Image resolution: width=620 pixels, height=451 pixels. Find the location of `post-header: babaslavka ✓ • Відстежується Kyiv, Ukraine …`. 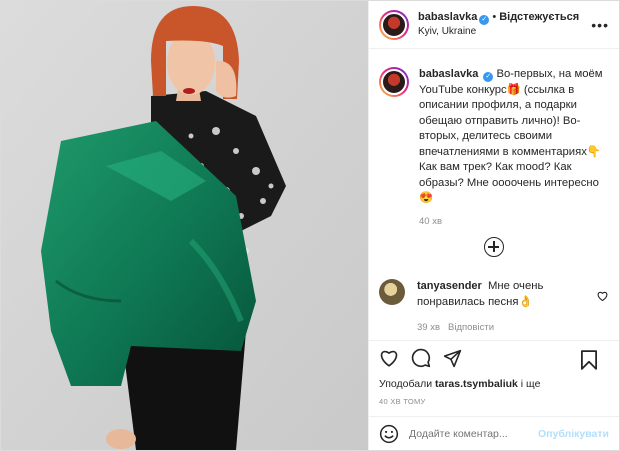

post-header: babaslavka ✓ • Відстежується Kyiv, Ukraine … is located at coordinates (494, 25).